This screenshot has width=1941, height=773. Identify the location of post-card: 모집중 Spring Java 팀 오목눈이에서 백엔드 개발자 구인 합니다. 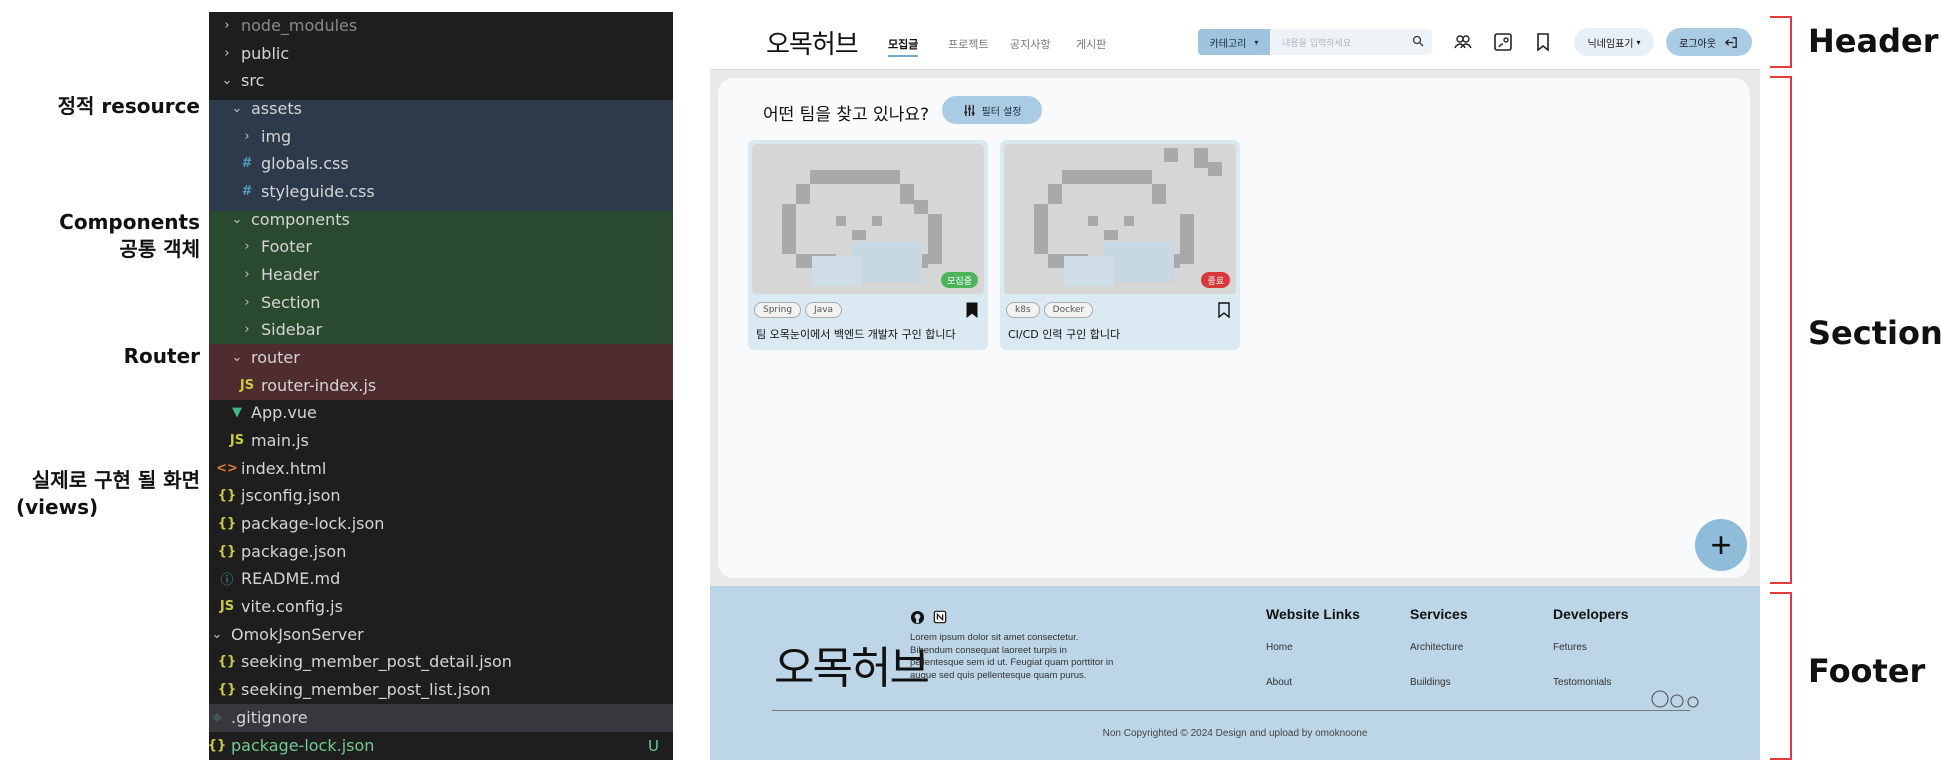
(868, 245).